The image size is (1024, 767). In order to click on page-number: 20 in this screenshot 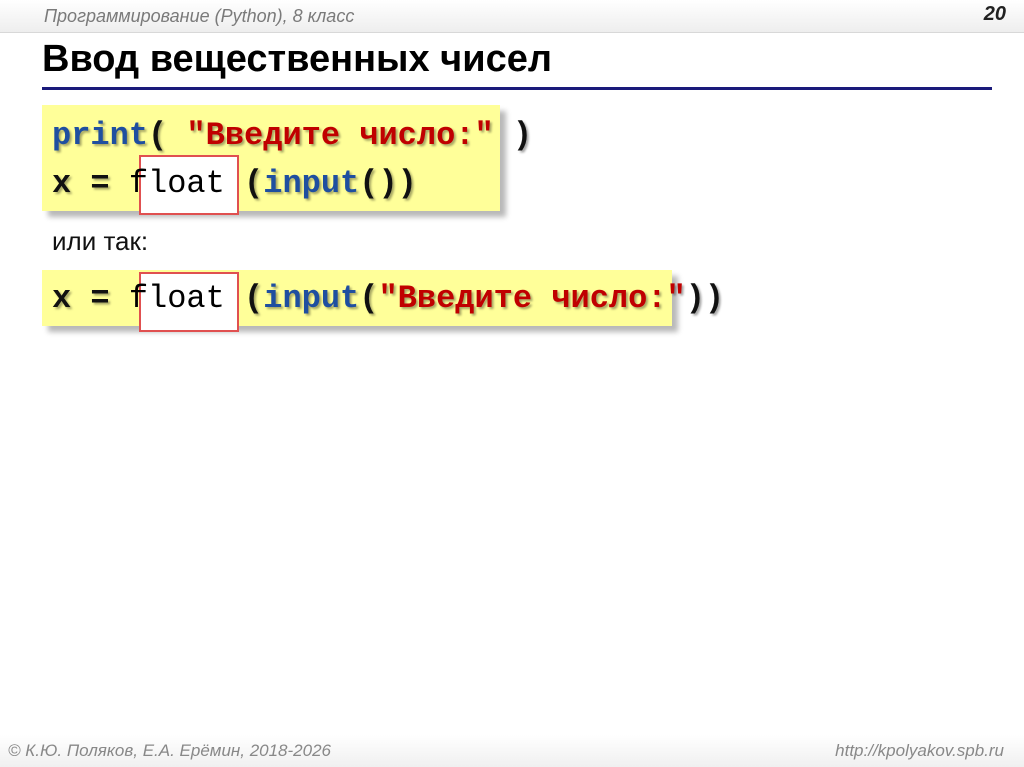, I will do `click(994, 14)`.